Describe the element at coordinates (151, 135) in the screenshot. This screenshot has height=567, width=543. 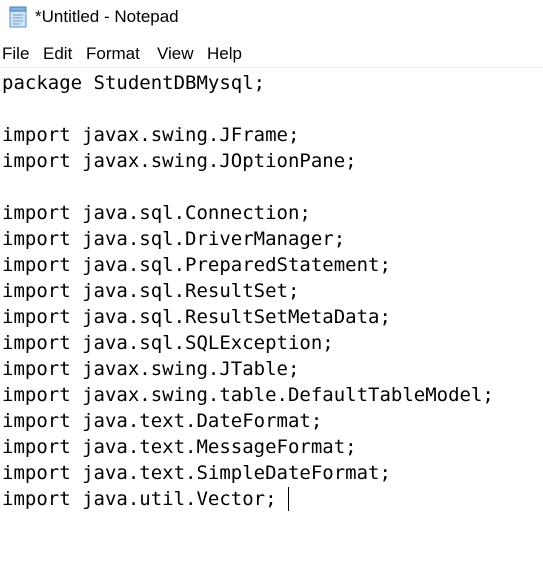
I see `code-line: import javax.swing.JFrame;` at that location.